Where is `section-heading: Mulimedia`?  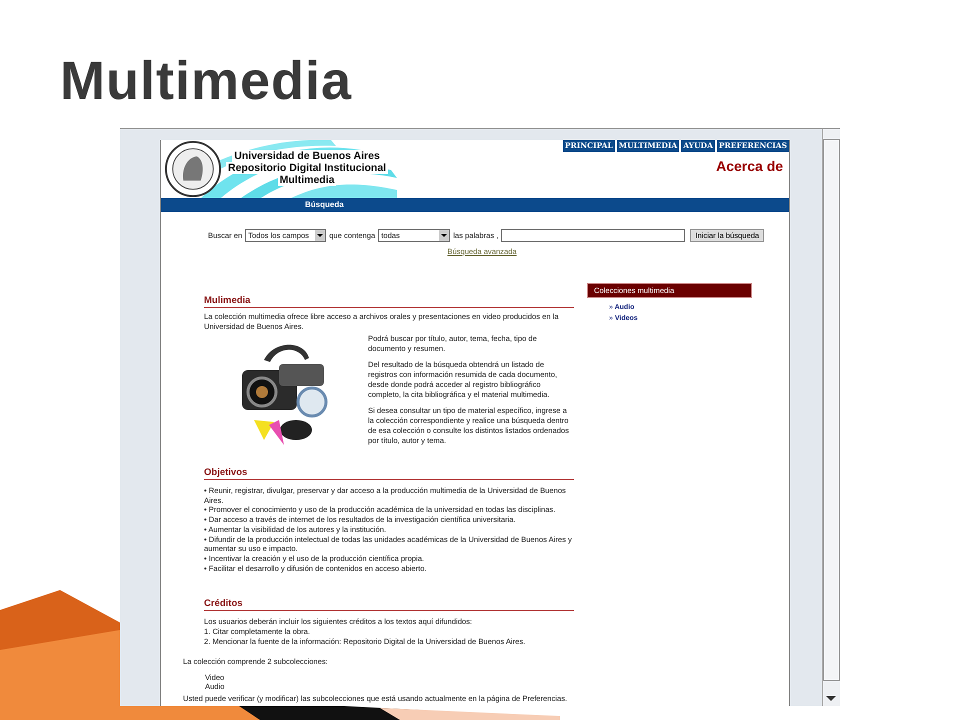 section-heading: Mulimedia is located at coordinates (389, 301).